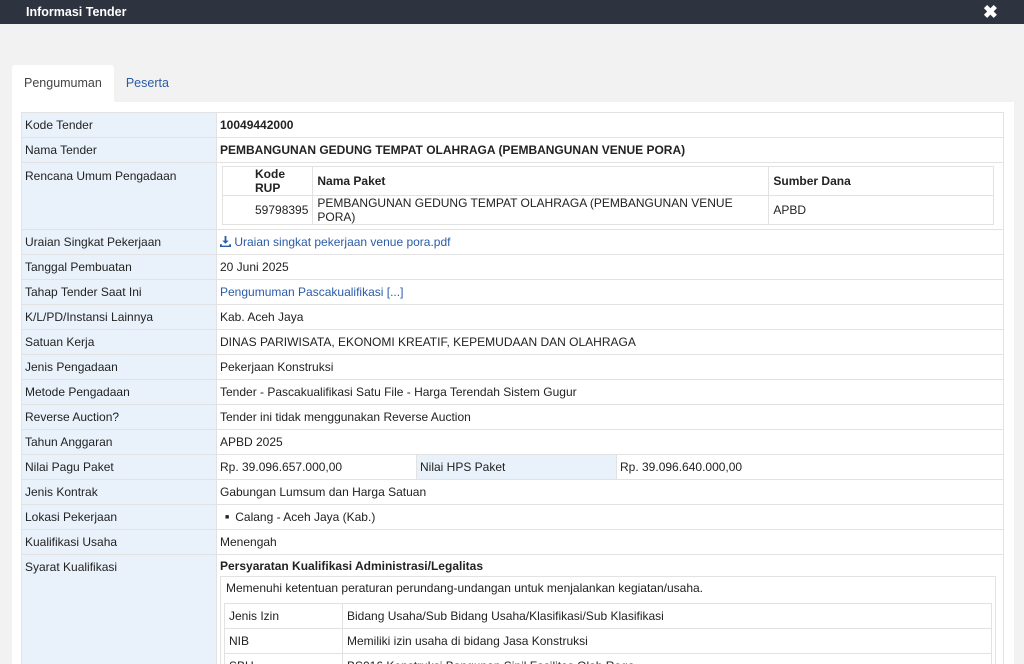 The width and height of the screenshot is (1024, 664). What do you see at coordinates (119, 467) in the screenshot?
I see `pagu-label: Nilai Pagu Paket` at bounding box center [119, 467].